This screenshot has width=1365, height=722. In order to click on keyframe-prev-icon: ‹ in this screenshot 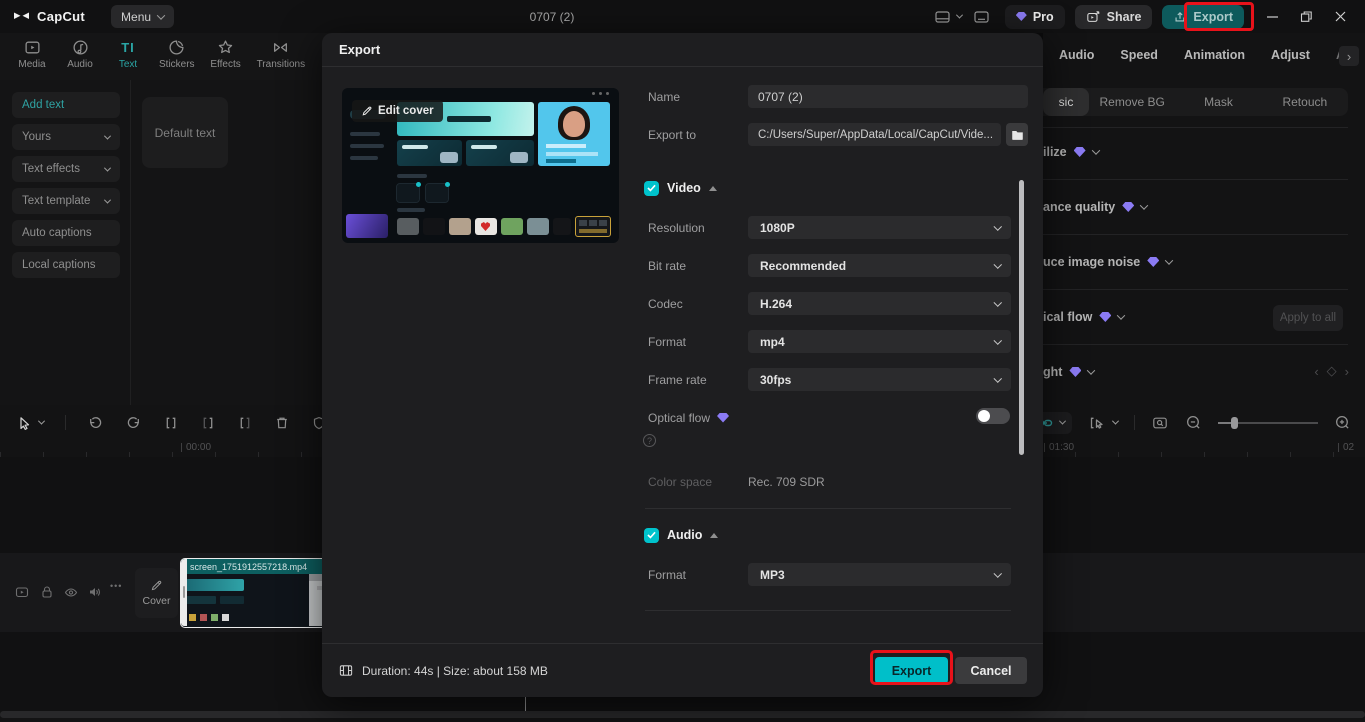, I will do `click(1316, 371)`.